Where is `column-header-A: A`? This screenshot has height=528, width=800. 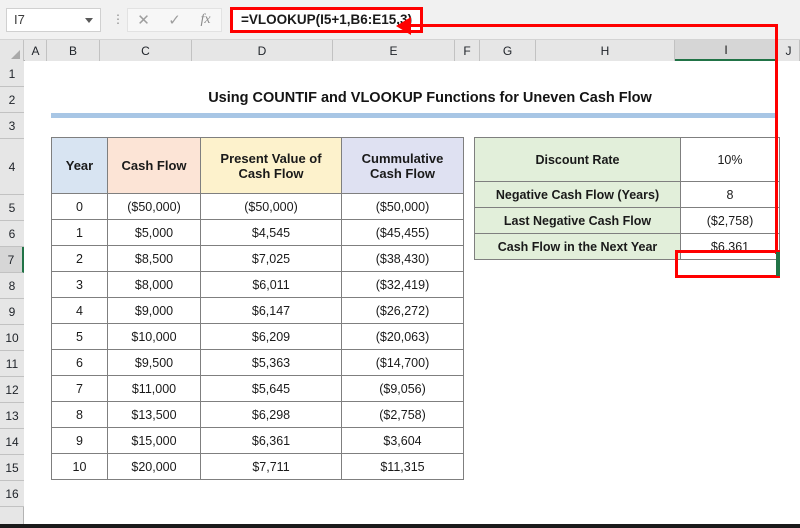 column-header-A: A is located at coordinates (36, 50).